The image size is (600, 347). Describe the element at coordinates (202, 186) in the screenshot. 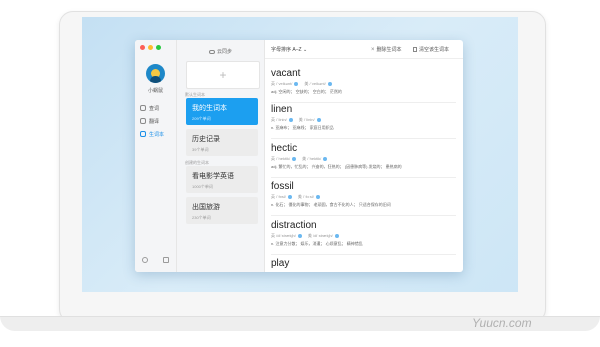

I see `wordbook-count: 1000个单词` at that location.